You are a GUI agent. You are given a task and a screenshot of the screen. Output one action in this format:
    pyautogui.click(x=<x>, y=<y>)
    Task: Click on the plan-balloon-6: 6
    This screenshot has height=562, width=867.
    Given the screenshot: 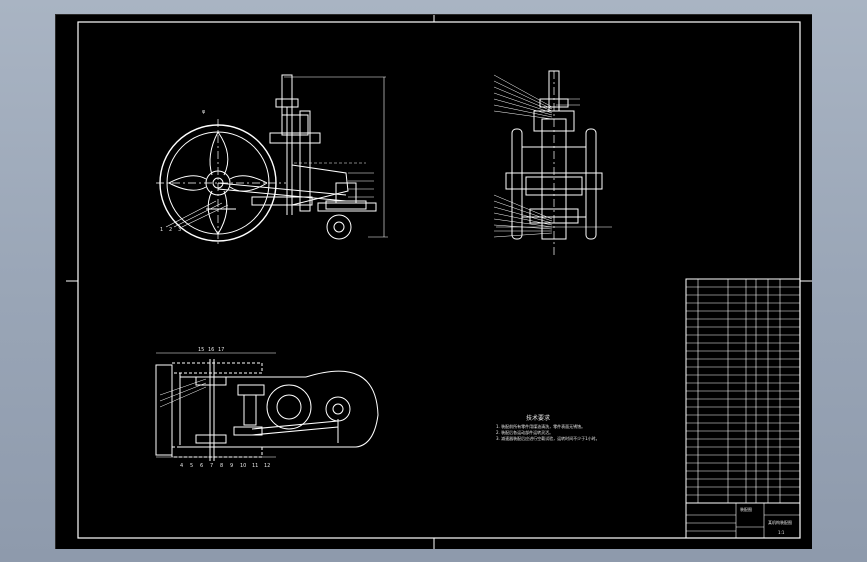 What is the action you would take?
    pyautogui.click(x=201, y=466)
    